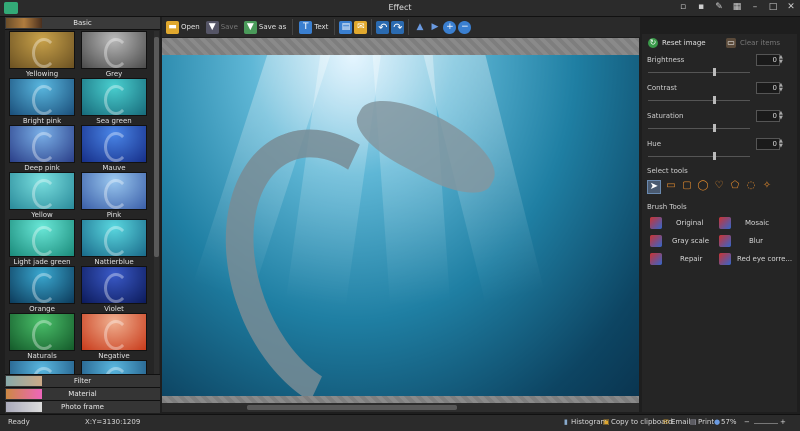 This screenshot has height=431, width=800. I want to click on hue-value: 0, so click(768, 144).